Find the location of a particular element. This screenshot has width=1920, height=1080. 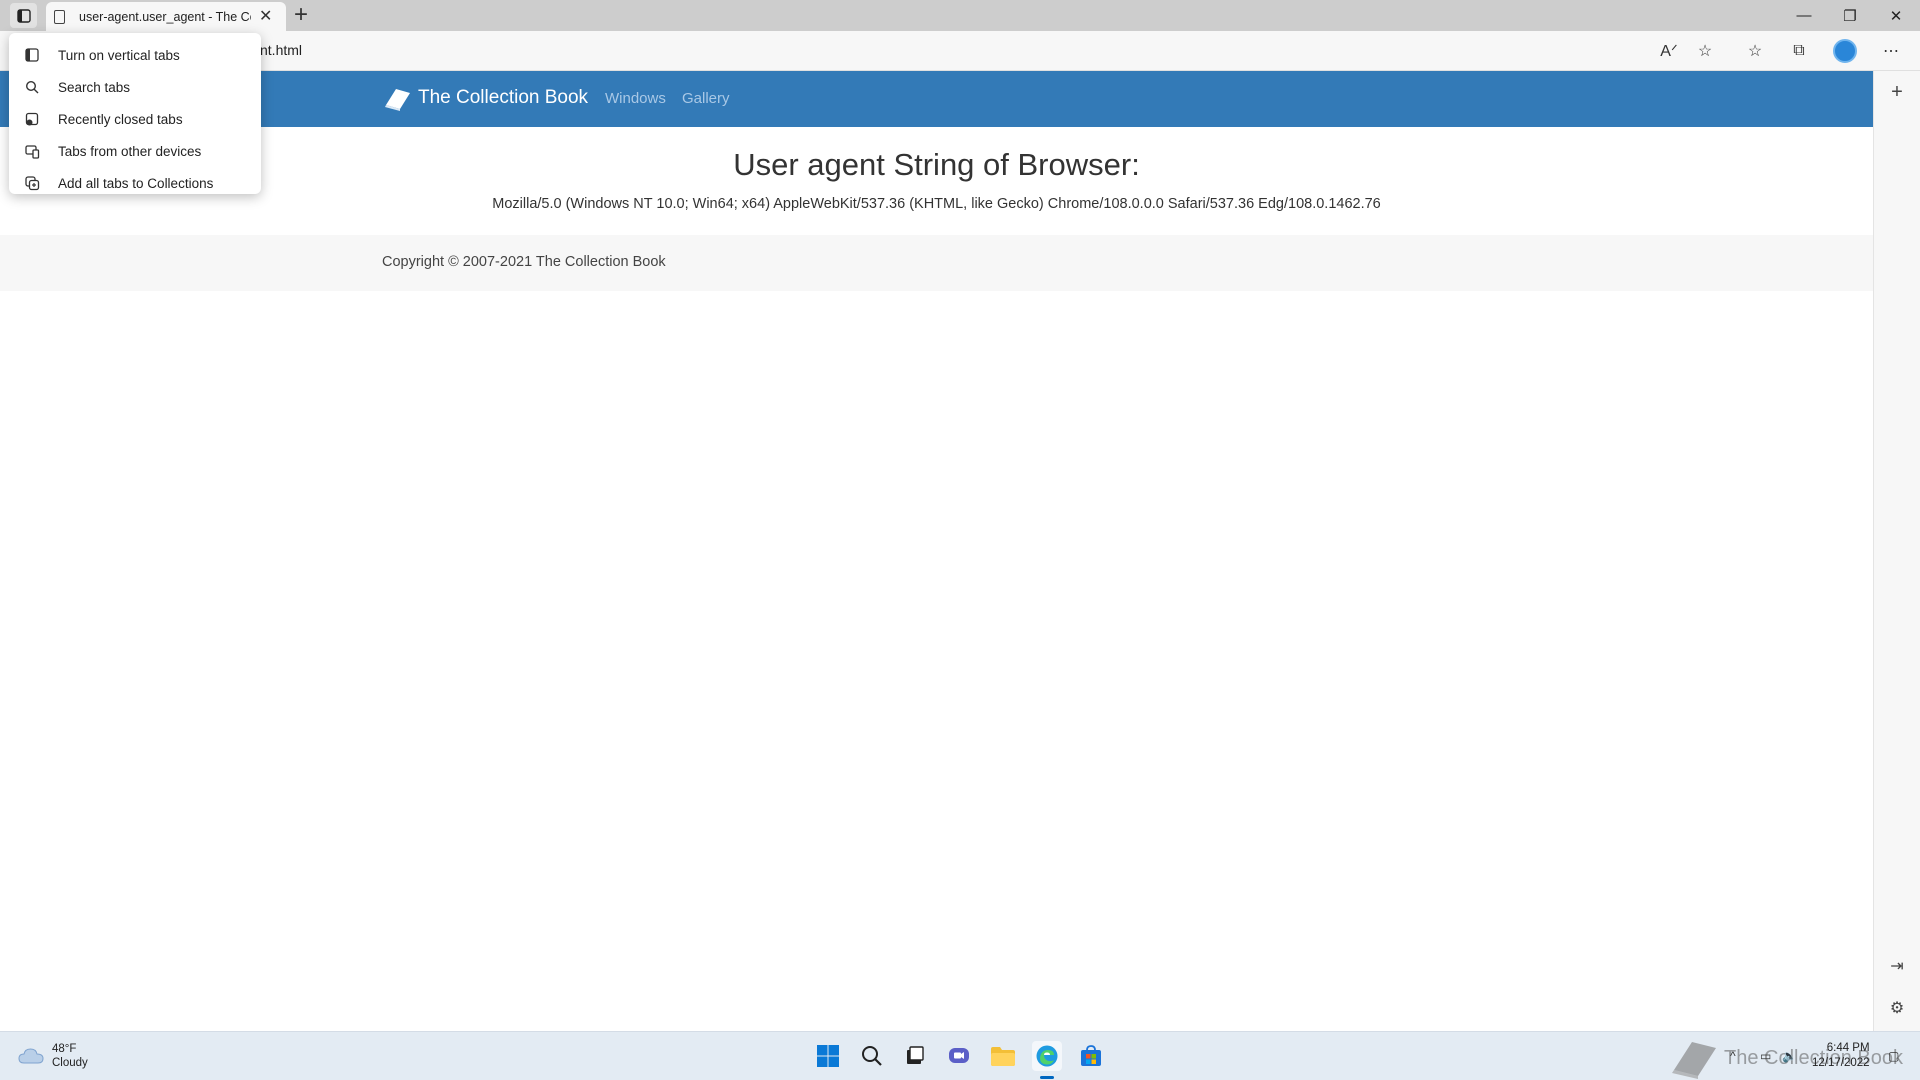

vertical-tabs-icon is located at coordinates (32, 55).